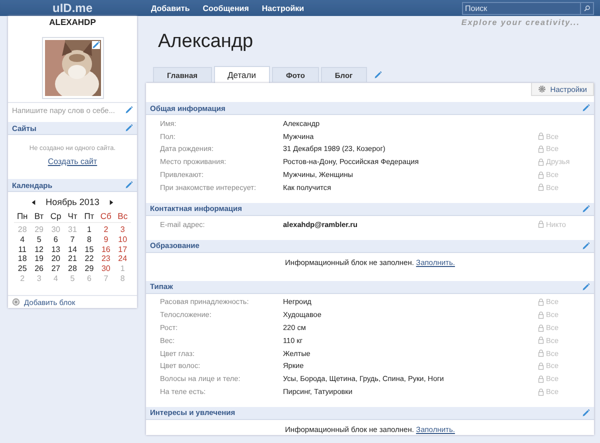 The image size is (600, 443). I want to click on previous-month-icon, so click(33, 202).